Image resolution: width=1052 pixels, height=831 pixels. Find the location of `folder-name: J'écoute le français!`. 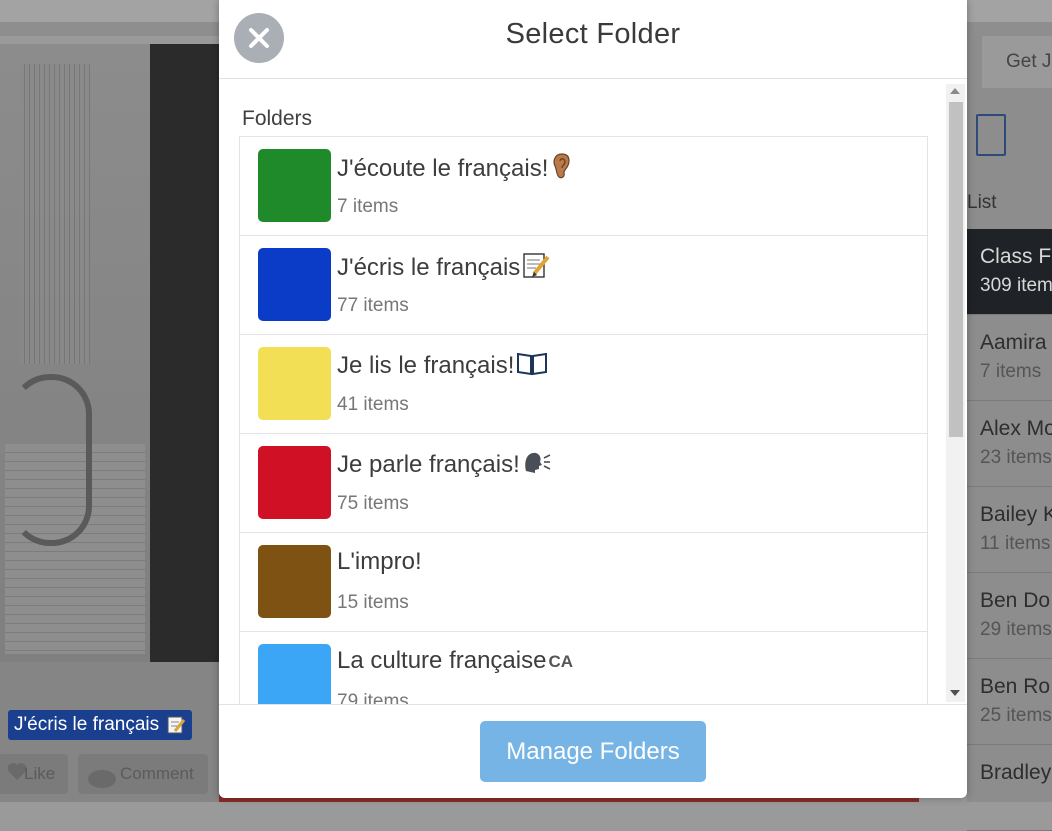

folder-name: J'écoute le français! is located at coordinates (455, 169).